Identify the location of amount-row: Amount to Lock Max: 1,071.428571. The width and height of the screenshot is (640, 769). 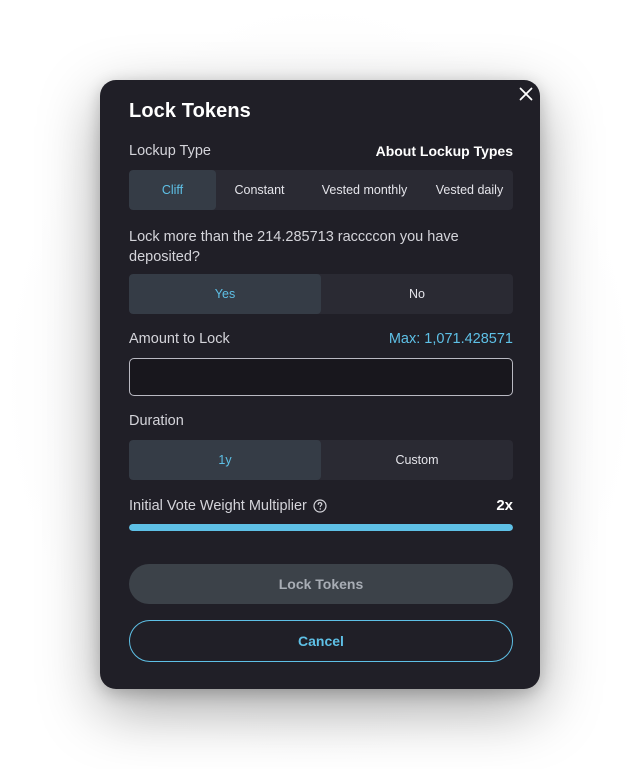
(321, 339).